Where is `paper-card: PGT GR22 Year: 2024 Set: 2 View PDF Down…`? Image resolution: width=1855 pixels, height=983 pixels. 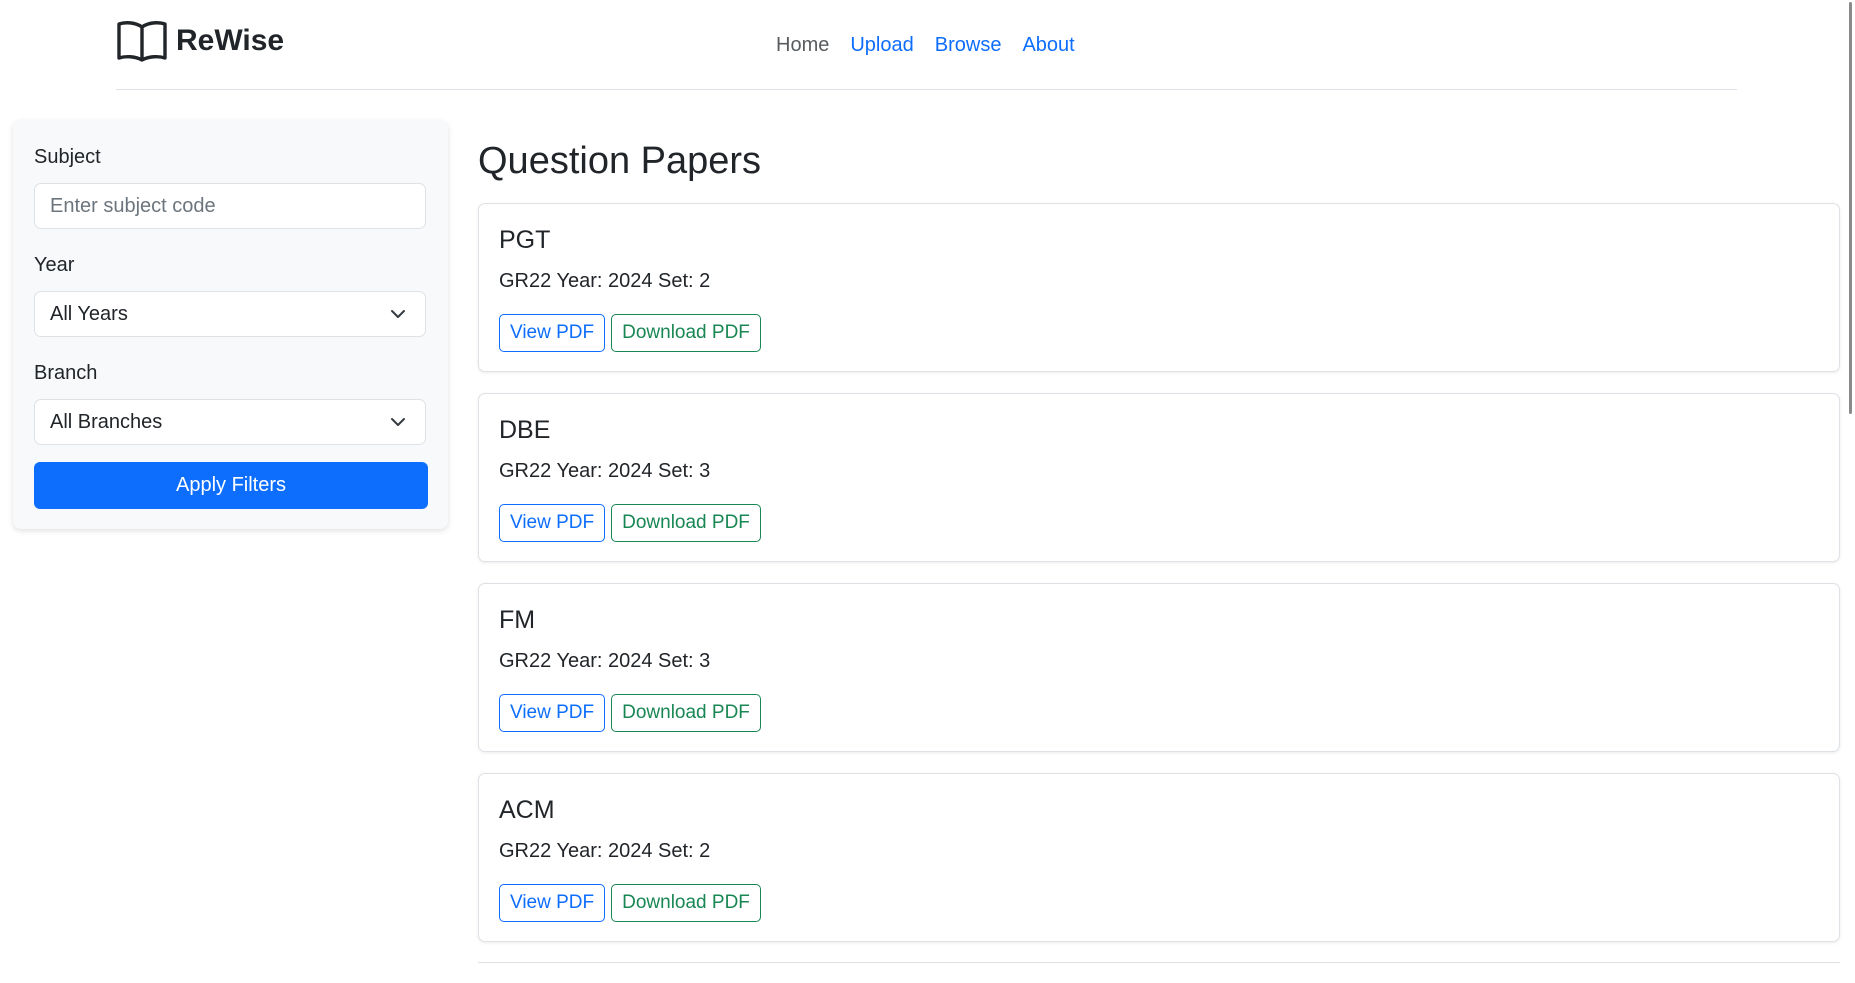
paper-card: PGT GR22 Year: 2024 Set: 2 View PDF Down… is located at coordinates (1159, 287).